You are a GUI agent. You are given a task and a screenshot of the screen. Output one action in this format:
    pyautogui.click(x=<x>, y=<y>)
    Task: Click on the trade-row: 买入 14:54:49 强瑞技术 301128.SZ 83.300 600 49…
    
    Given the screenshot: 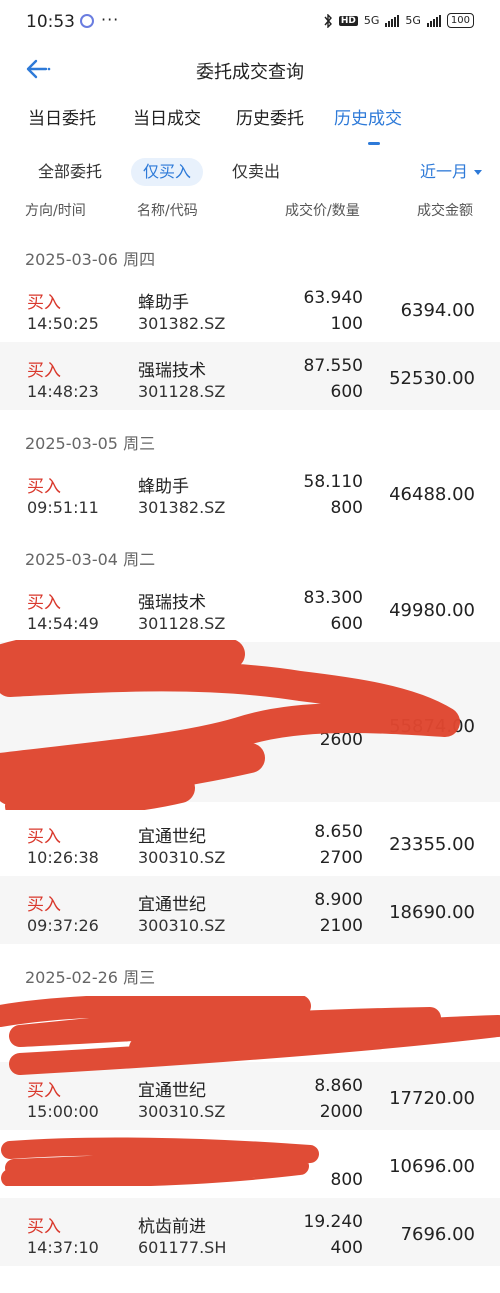 What is the action you would take?
    pyautogui.click(x=250, y=608)
    